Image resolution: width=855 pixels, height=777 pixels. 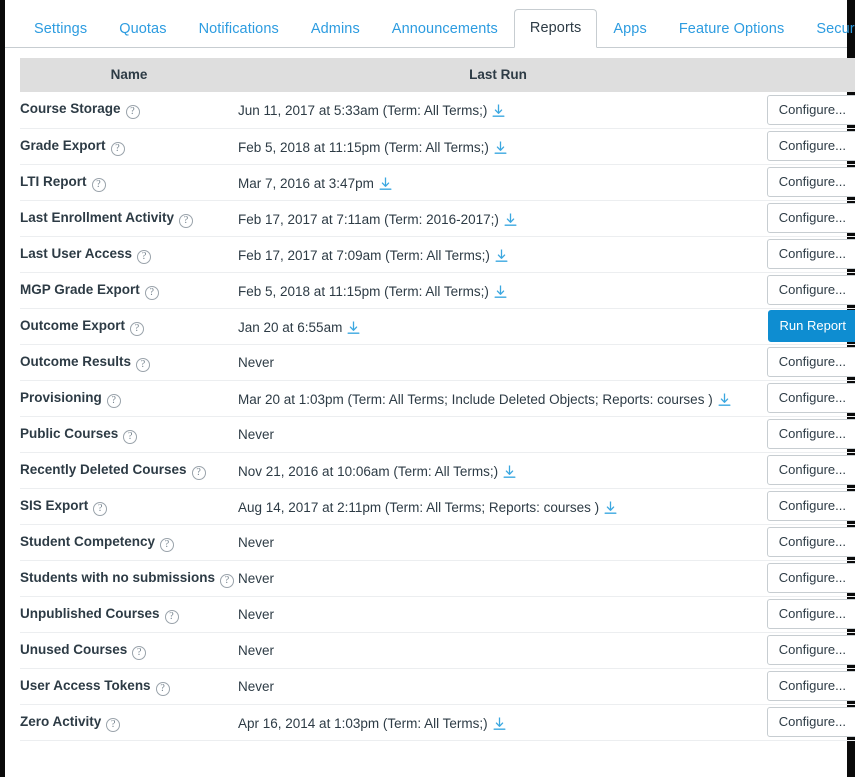 I want to click on report-name-cell: Unused Courses?, so click(x=129, y=650).